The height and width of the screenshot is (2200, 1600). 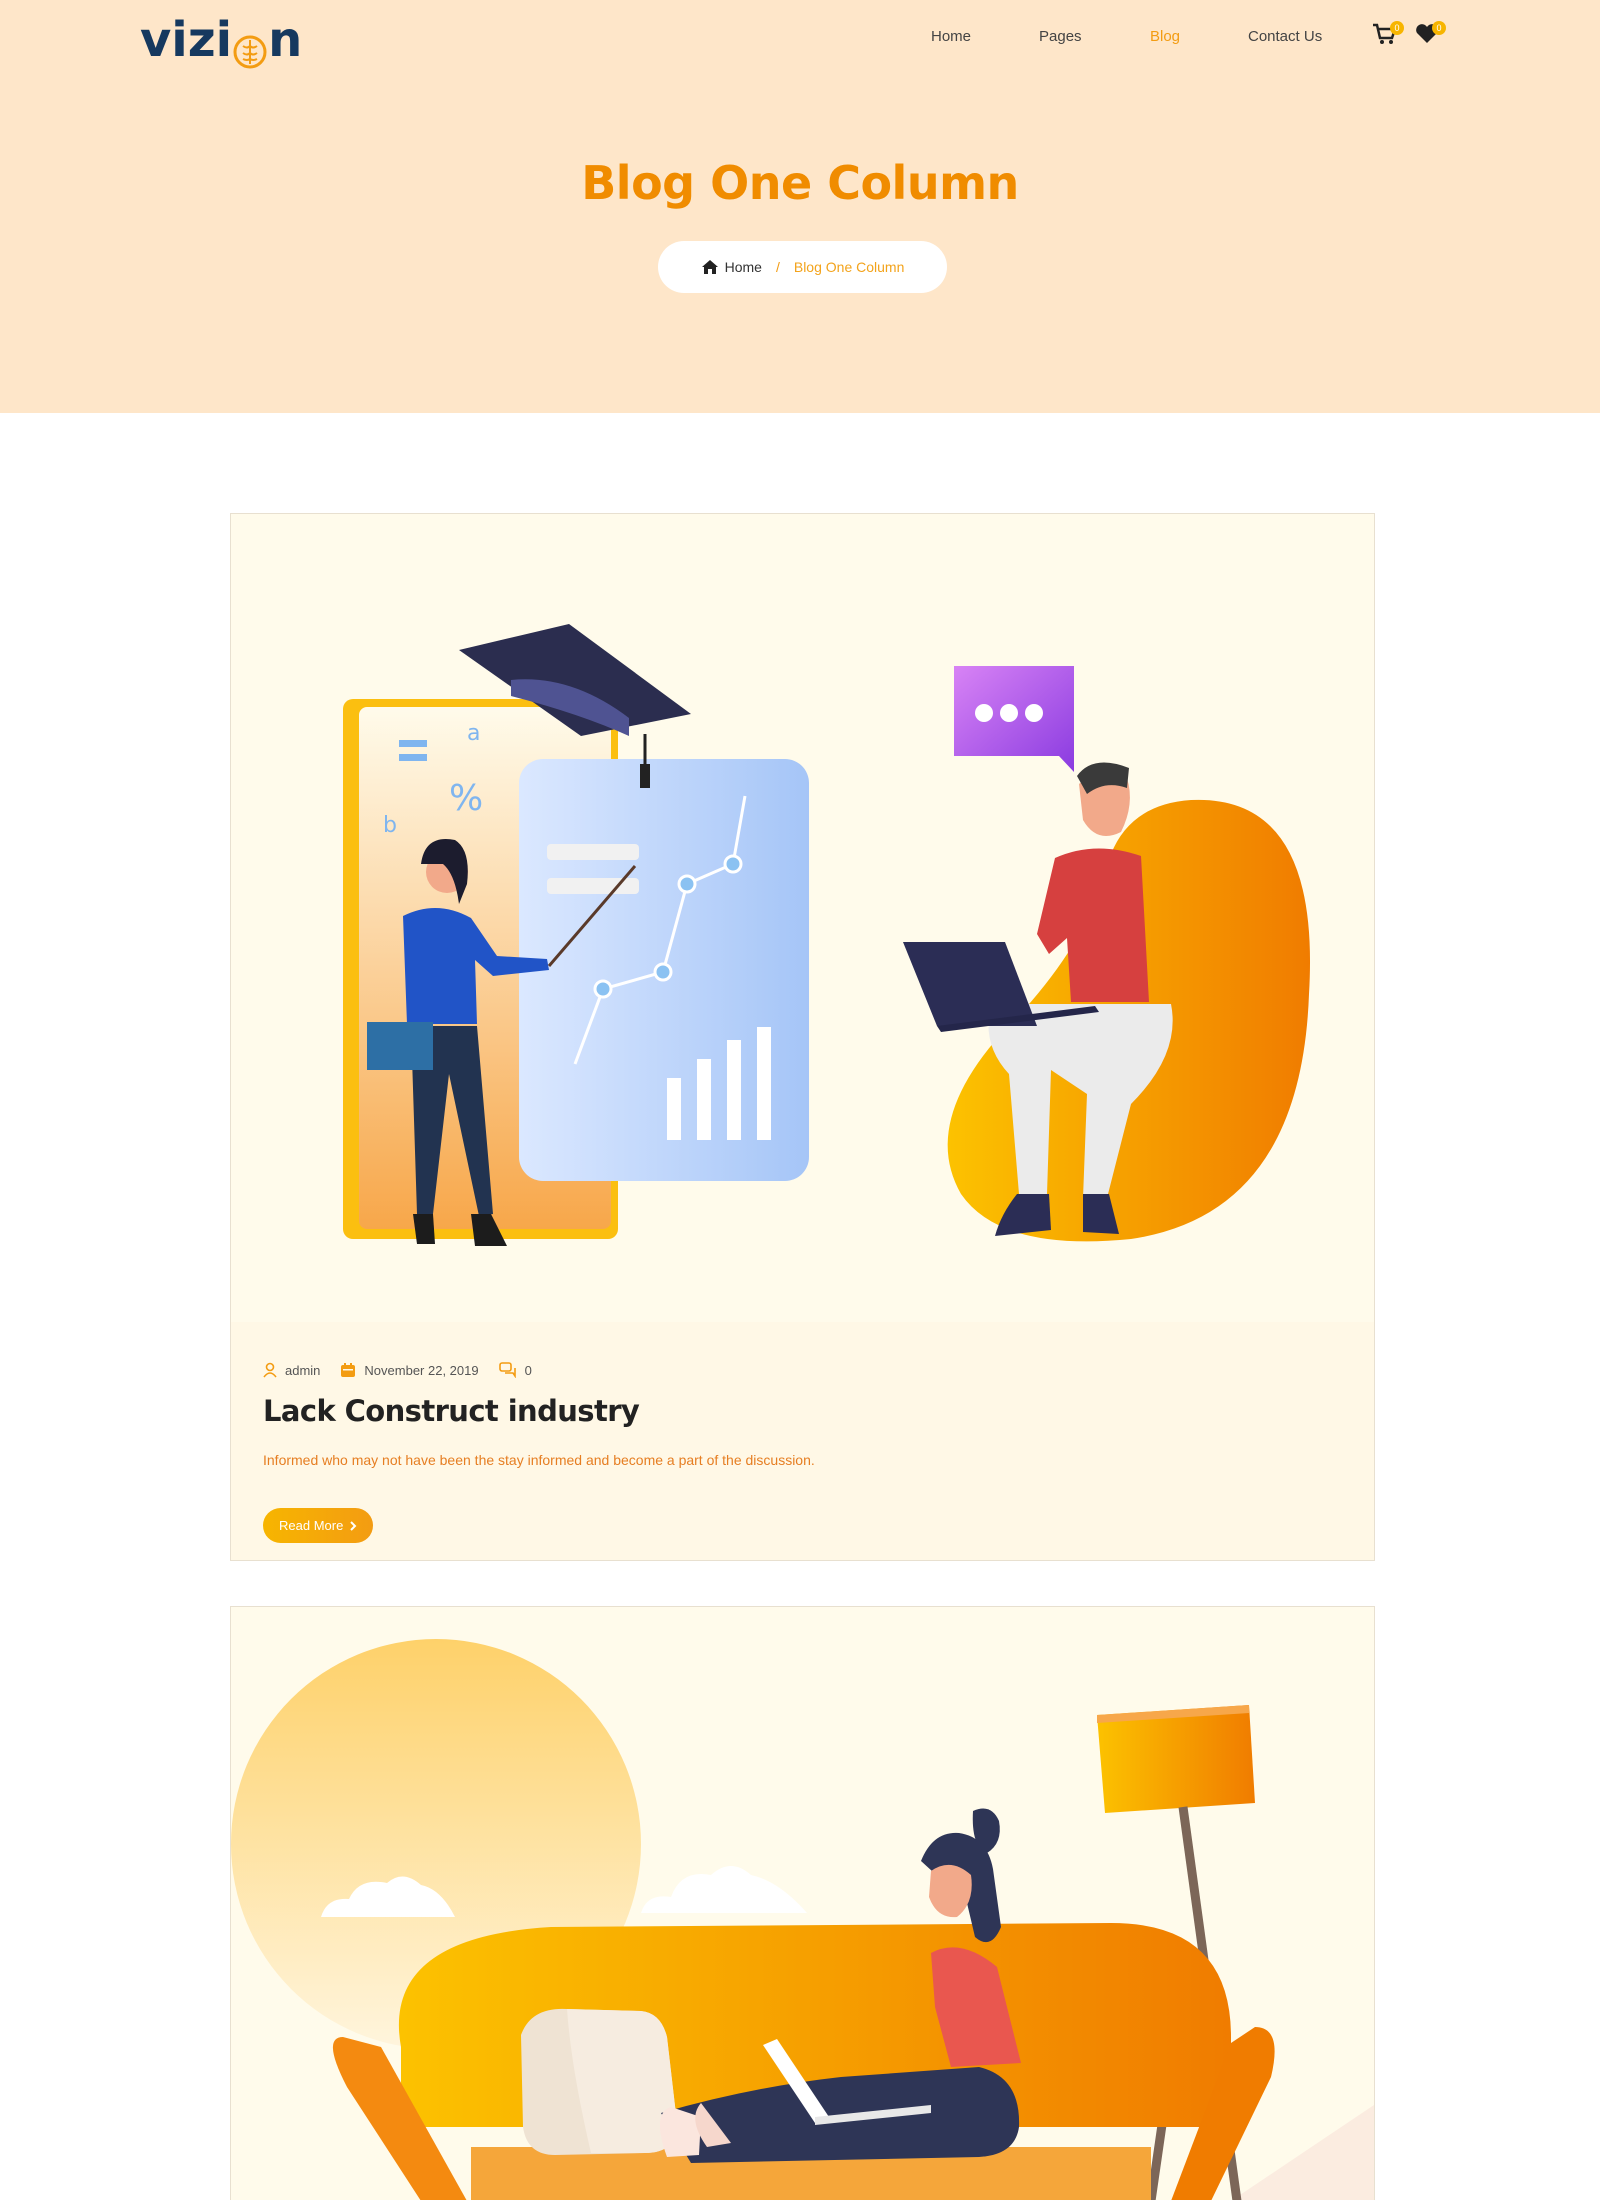 I want to click on nav-contact-us: Contact Us, so click(x=1285, y=37).